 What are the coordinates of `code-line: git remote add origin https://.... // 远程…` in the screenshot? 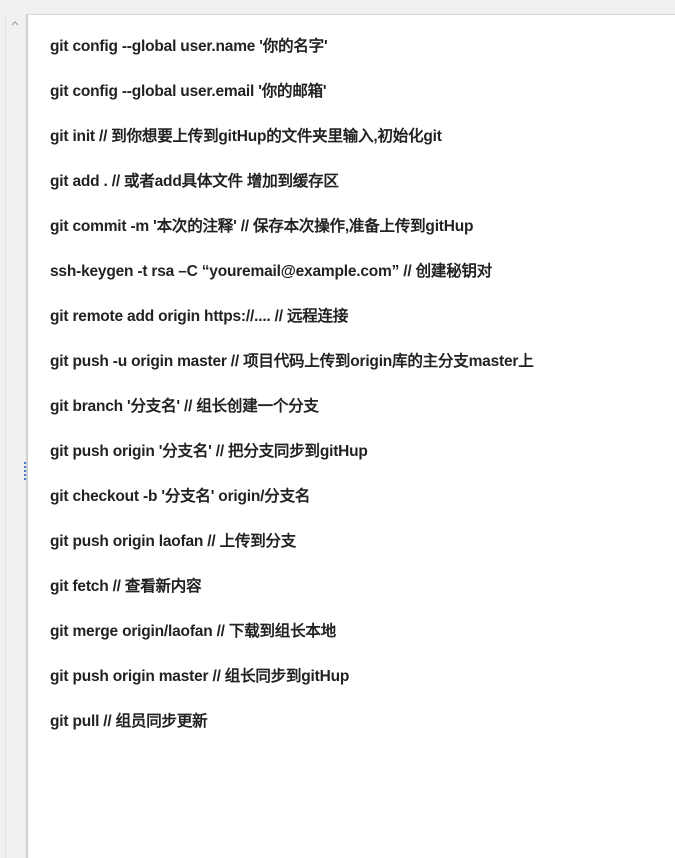 It's located at (355, 320).